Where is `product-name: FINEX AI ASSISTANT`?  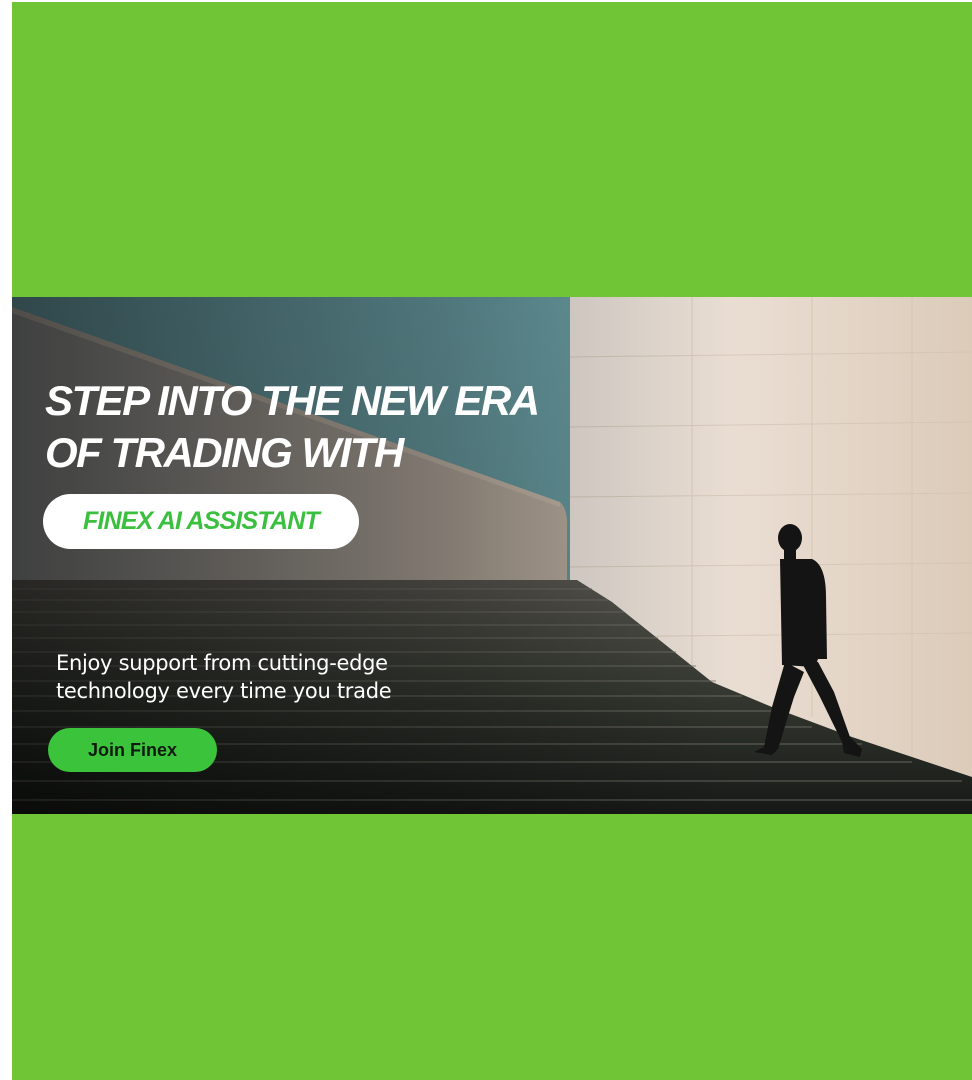
product-name: FINEX AI ASSISTANT is located at coordinates (201, 521).